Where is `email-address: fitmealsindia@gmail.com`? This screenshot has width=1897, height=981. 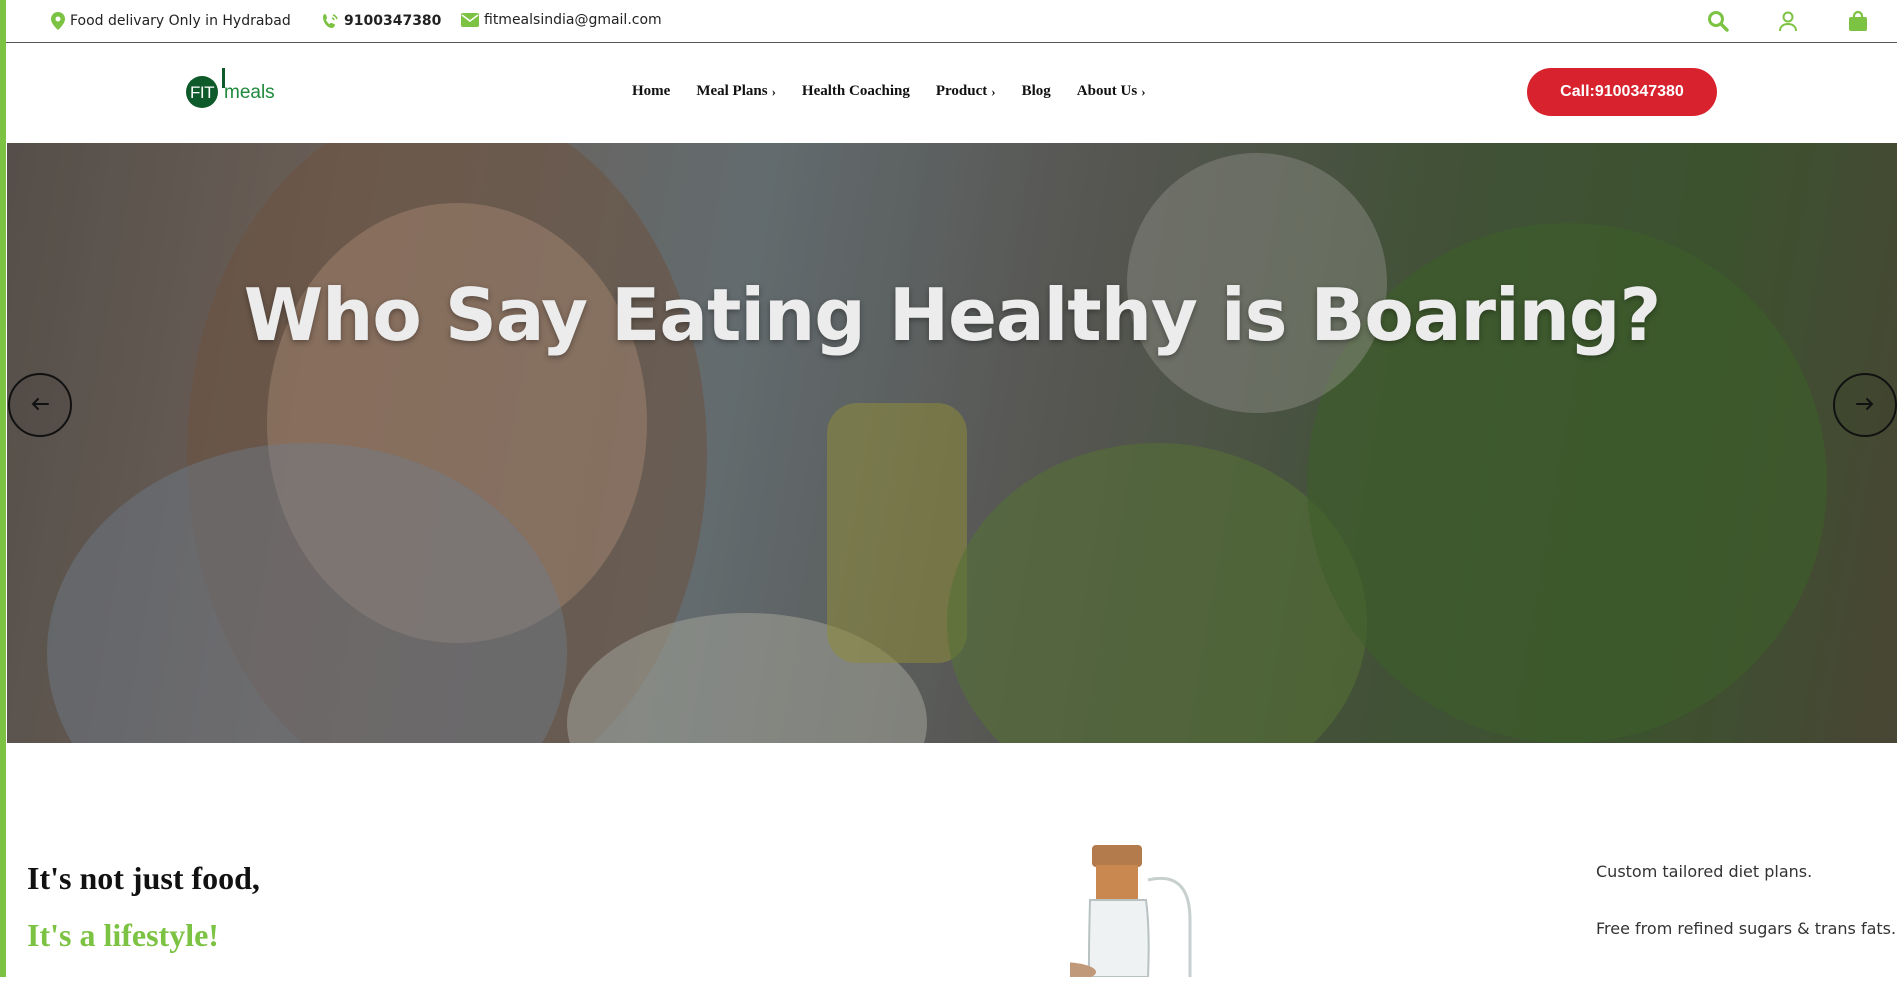
email-address: fitmealsindia@gmail.com is located at coordinates (573, 20).